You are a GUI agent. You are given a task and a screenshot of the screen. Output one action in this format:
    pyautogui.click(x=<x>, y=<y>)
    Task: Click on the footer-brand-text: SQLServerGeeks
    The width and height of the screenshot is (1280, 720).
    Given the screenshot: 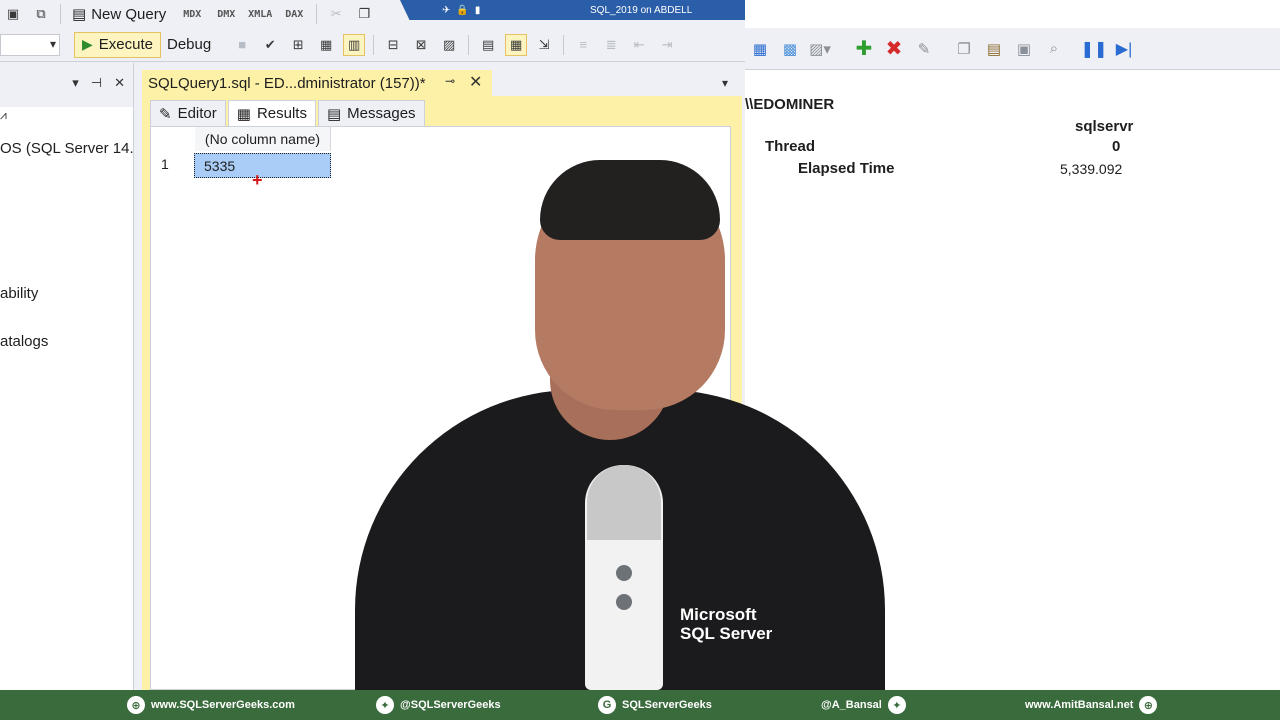 What is the action you would take?
    pyautogui.click(x=667, y=705)
    